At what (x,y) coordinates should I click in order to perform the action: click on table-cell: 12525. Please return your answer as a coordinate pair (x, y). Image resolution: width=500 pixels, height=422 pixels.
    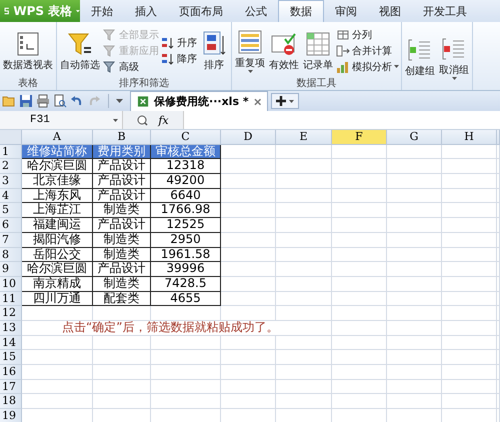
    Looking at the image, I should click on (186, 225).